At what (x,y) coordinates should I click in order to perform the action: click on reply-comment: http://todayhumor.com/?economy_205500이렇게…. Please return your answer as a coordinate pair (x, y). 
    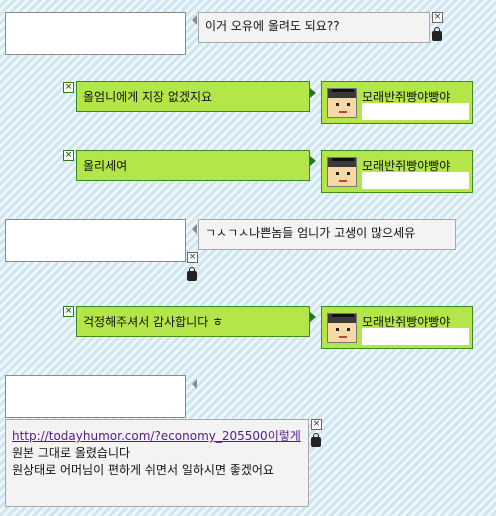
    Looking at the image, I should click on (157, 463).